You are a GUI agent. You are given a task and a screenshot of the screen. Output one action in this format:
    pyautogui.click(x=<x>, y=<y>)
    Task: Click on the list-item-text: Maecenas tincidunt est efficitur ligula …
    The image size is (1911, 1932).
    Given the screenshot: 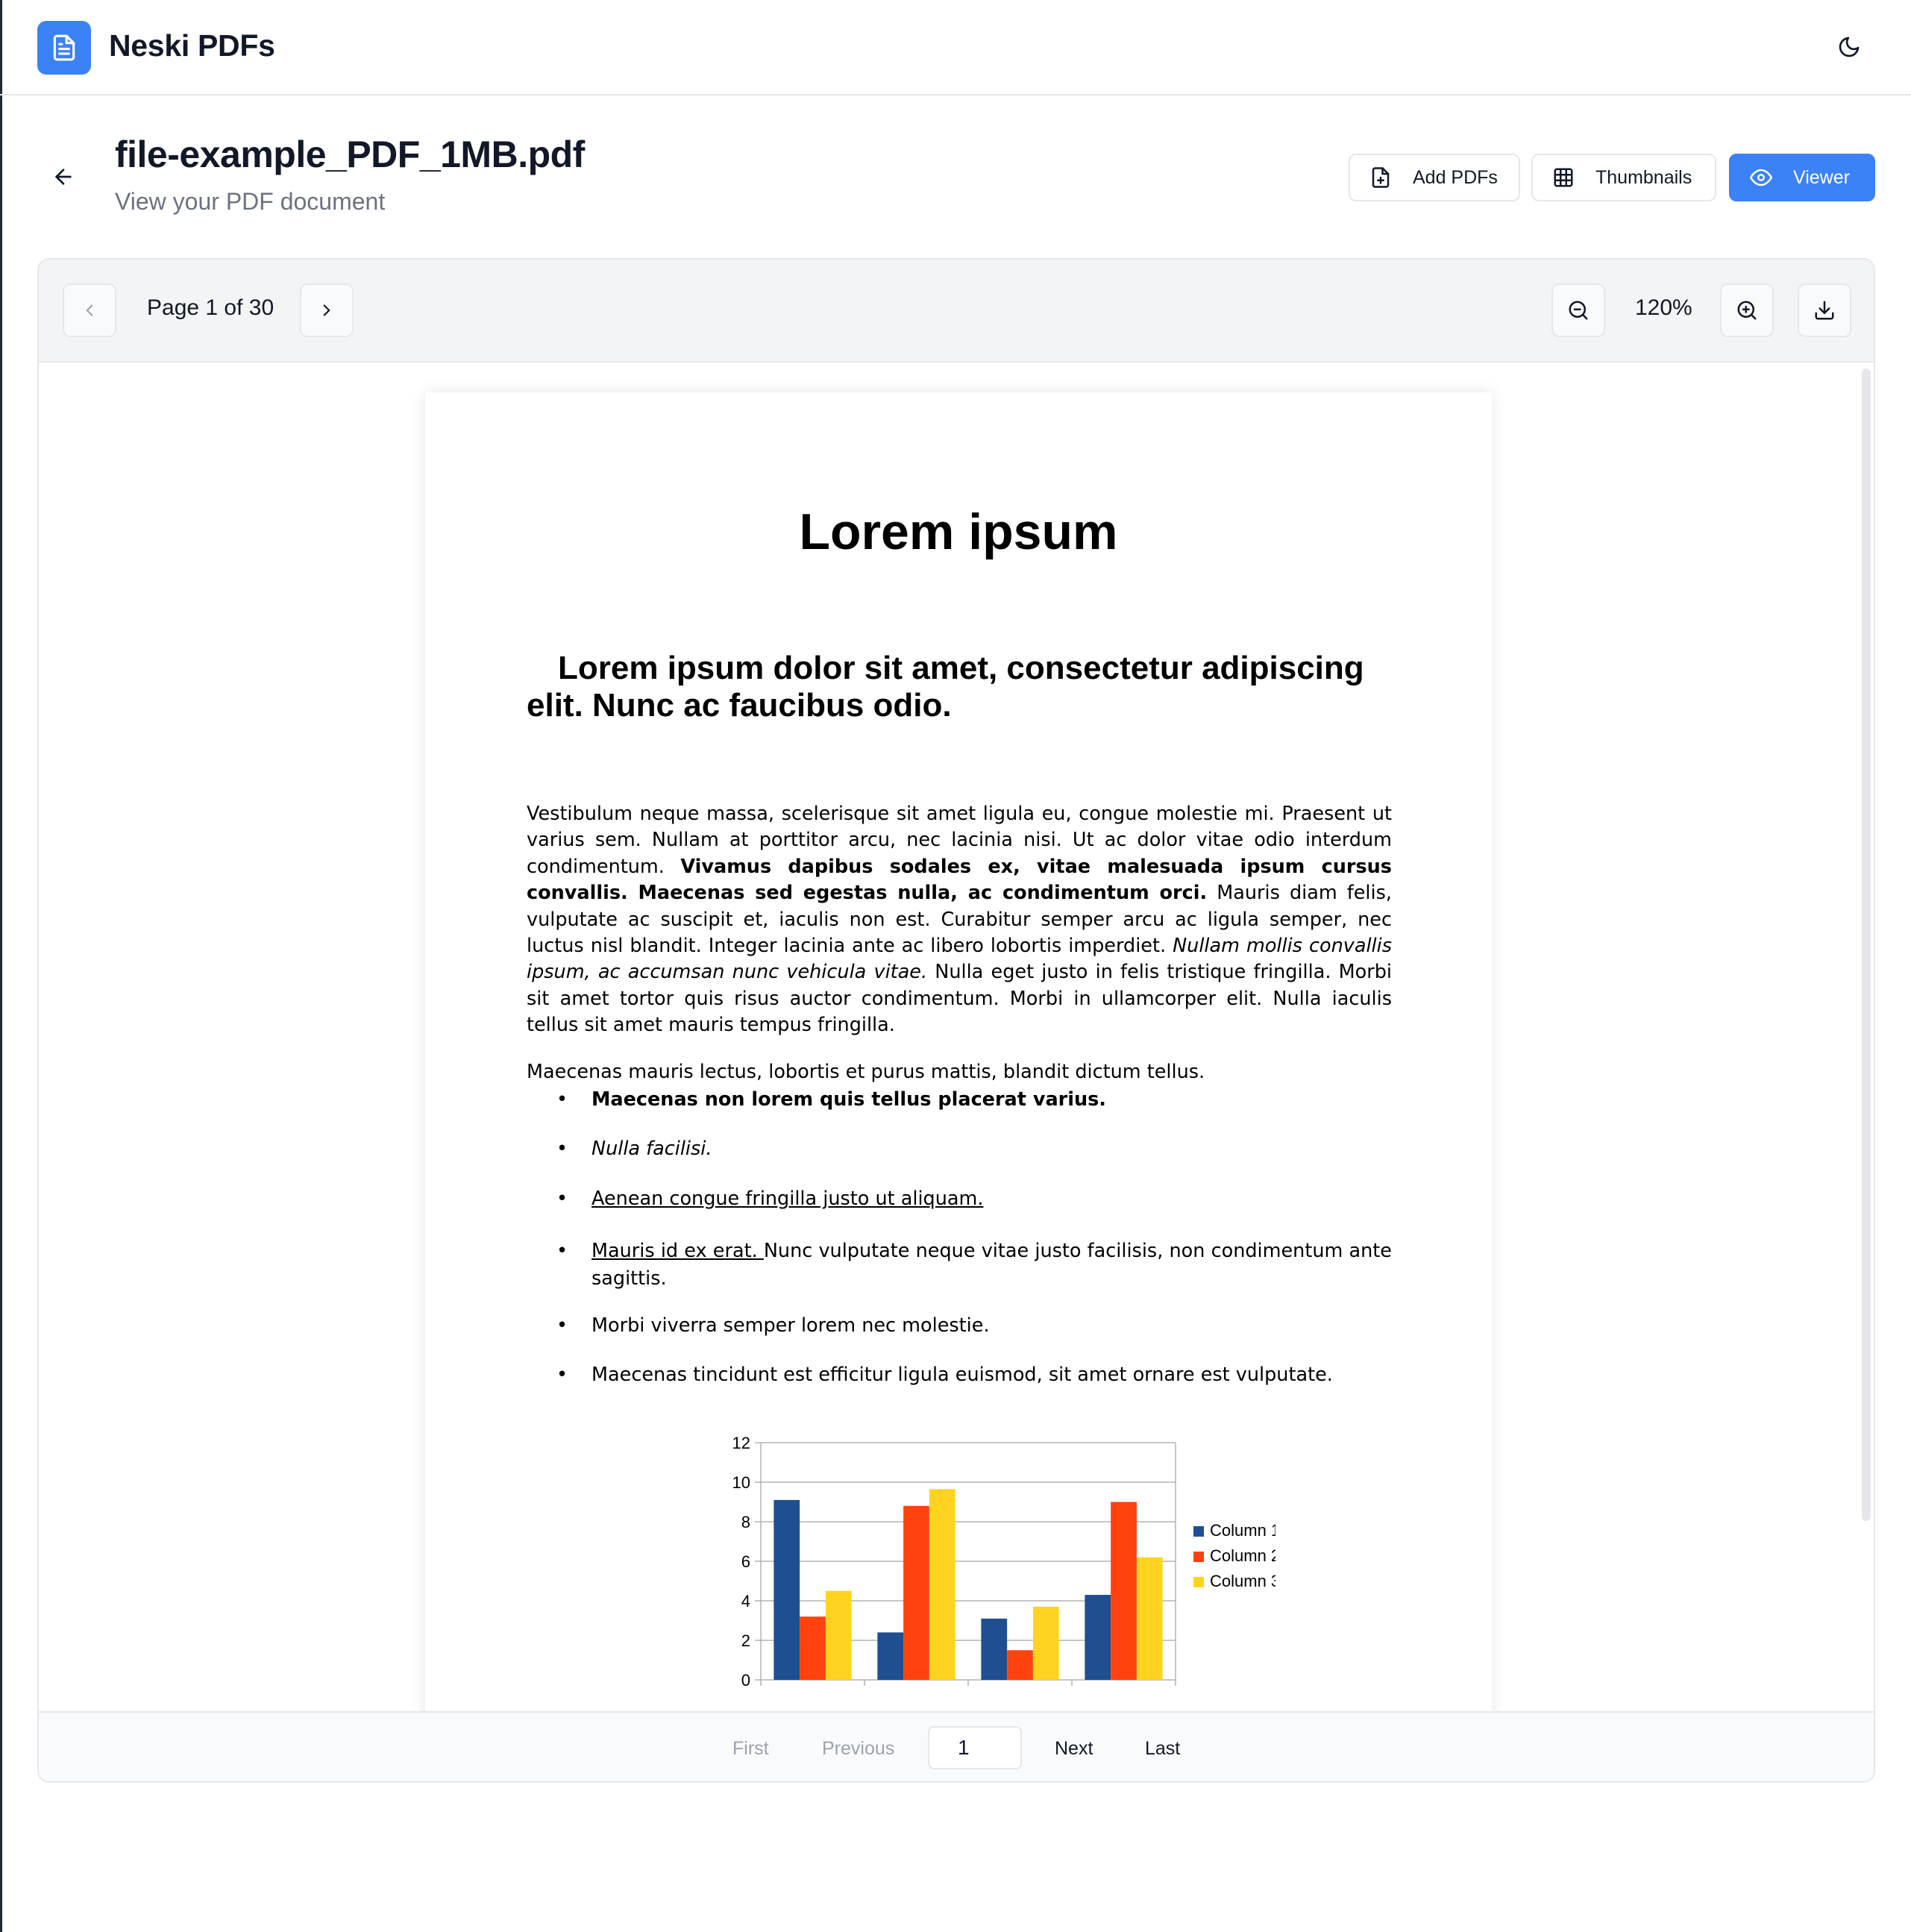 What is the action you would take?
    pyautogui.click(x=962, y=1375)
    